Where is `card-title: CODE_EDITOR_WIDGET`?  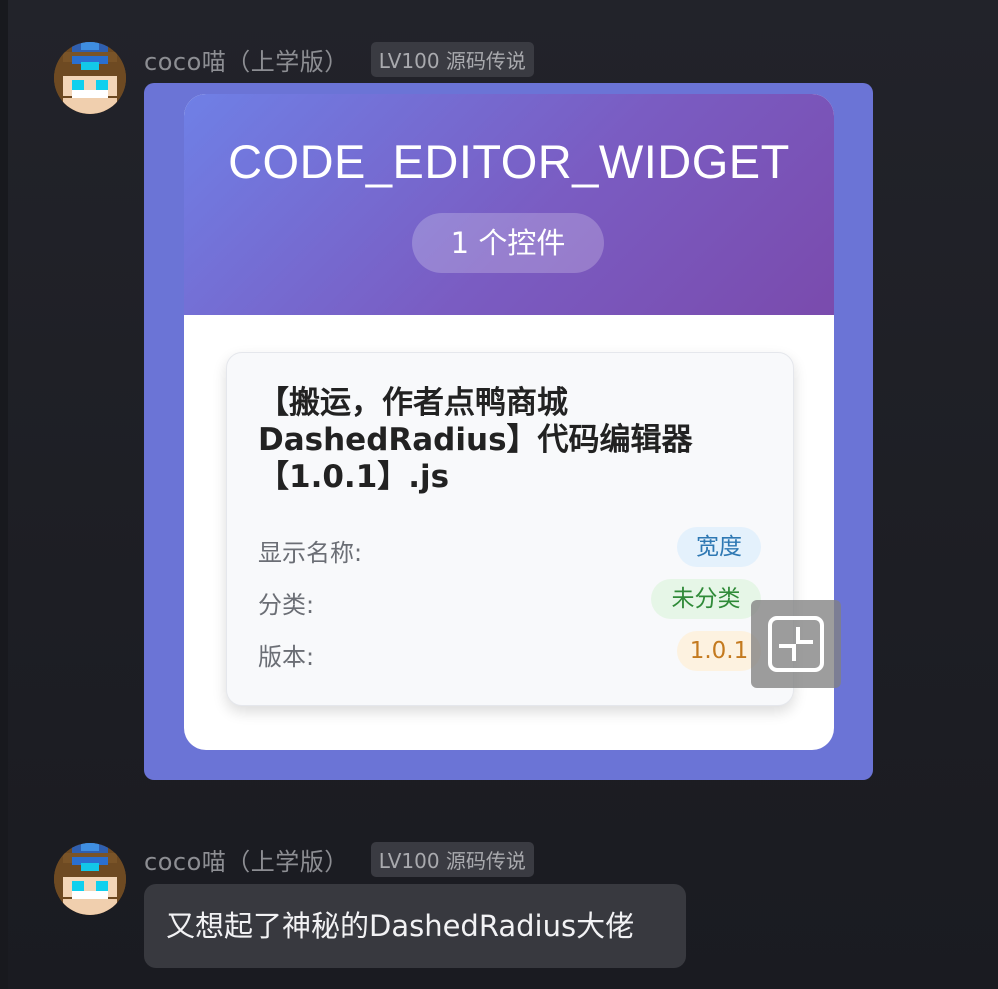
card-title: CODE_EDITOR_WIDGET is located at coordinates (509, 161).